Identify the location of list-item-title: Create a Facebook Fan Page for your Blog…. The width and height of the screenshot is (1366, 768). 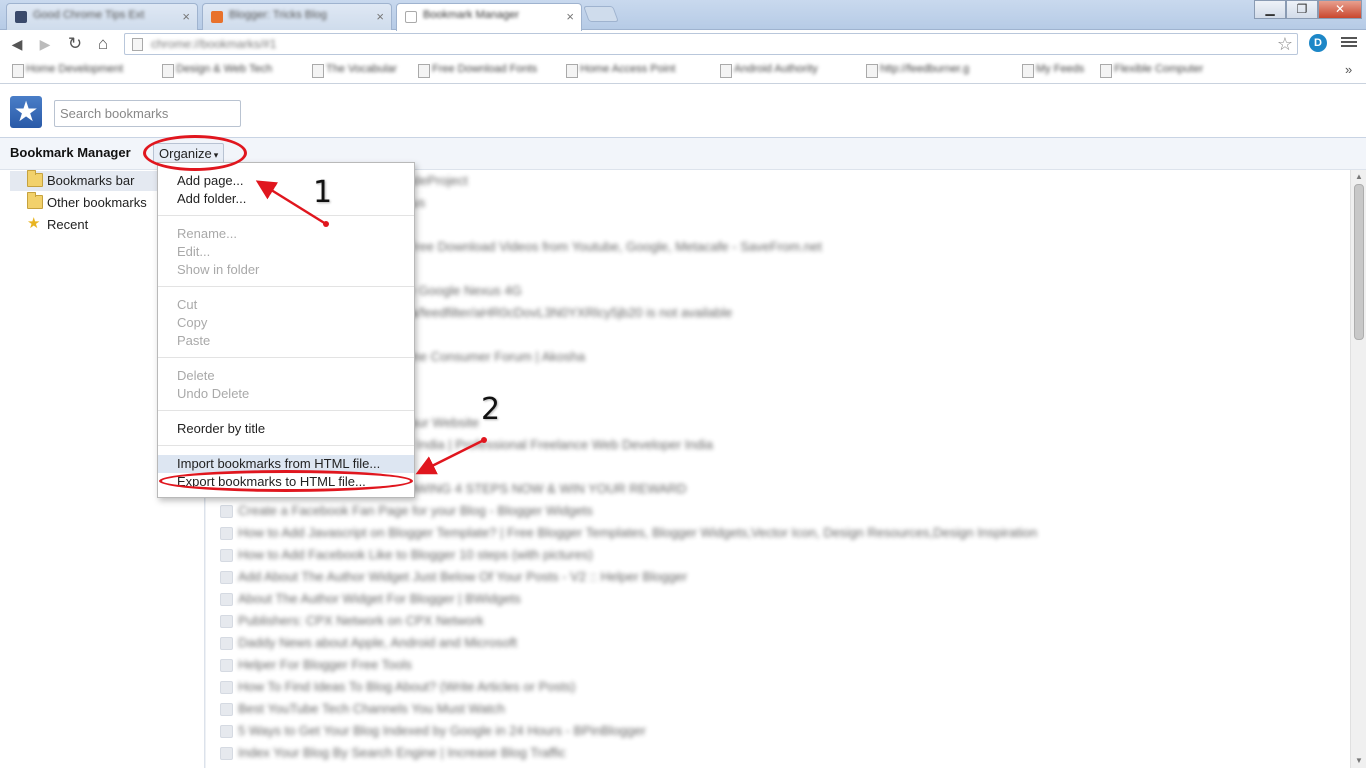
(415, 510).